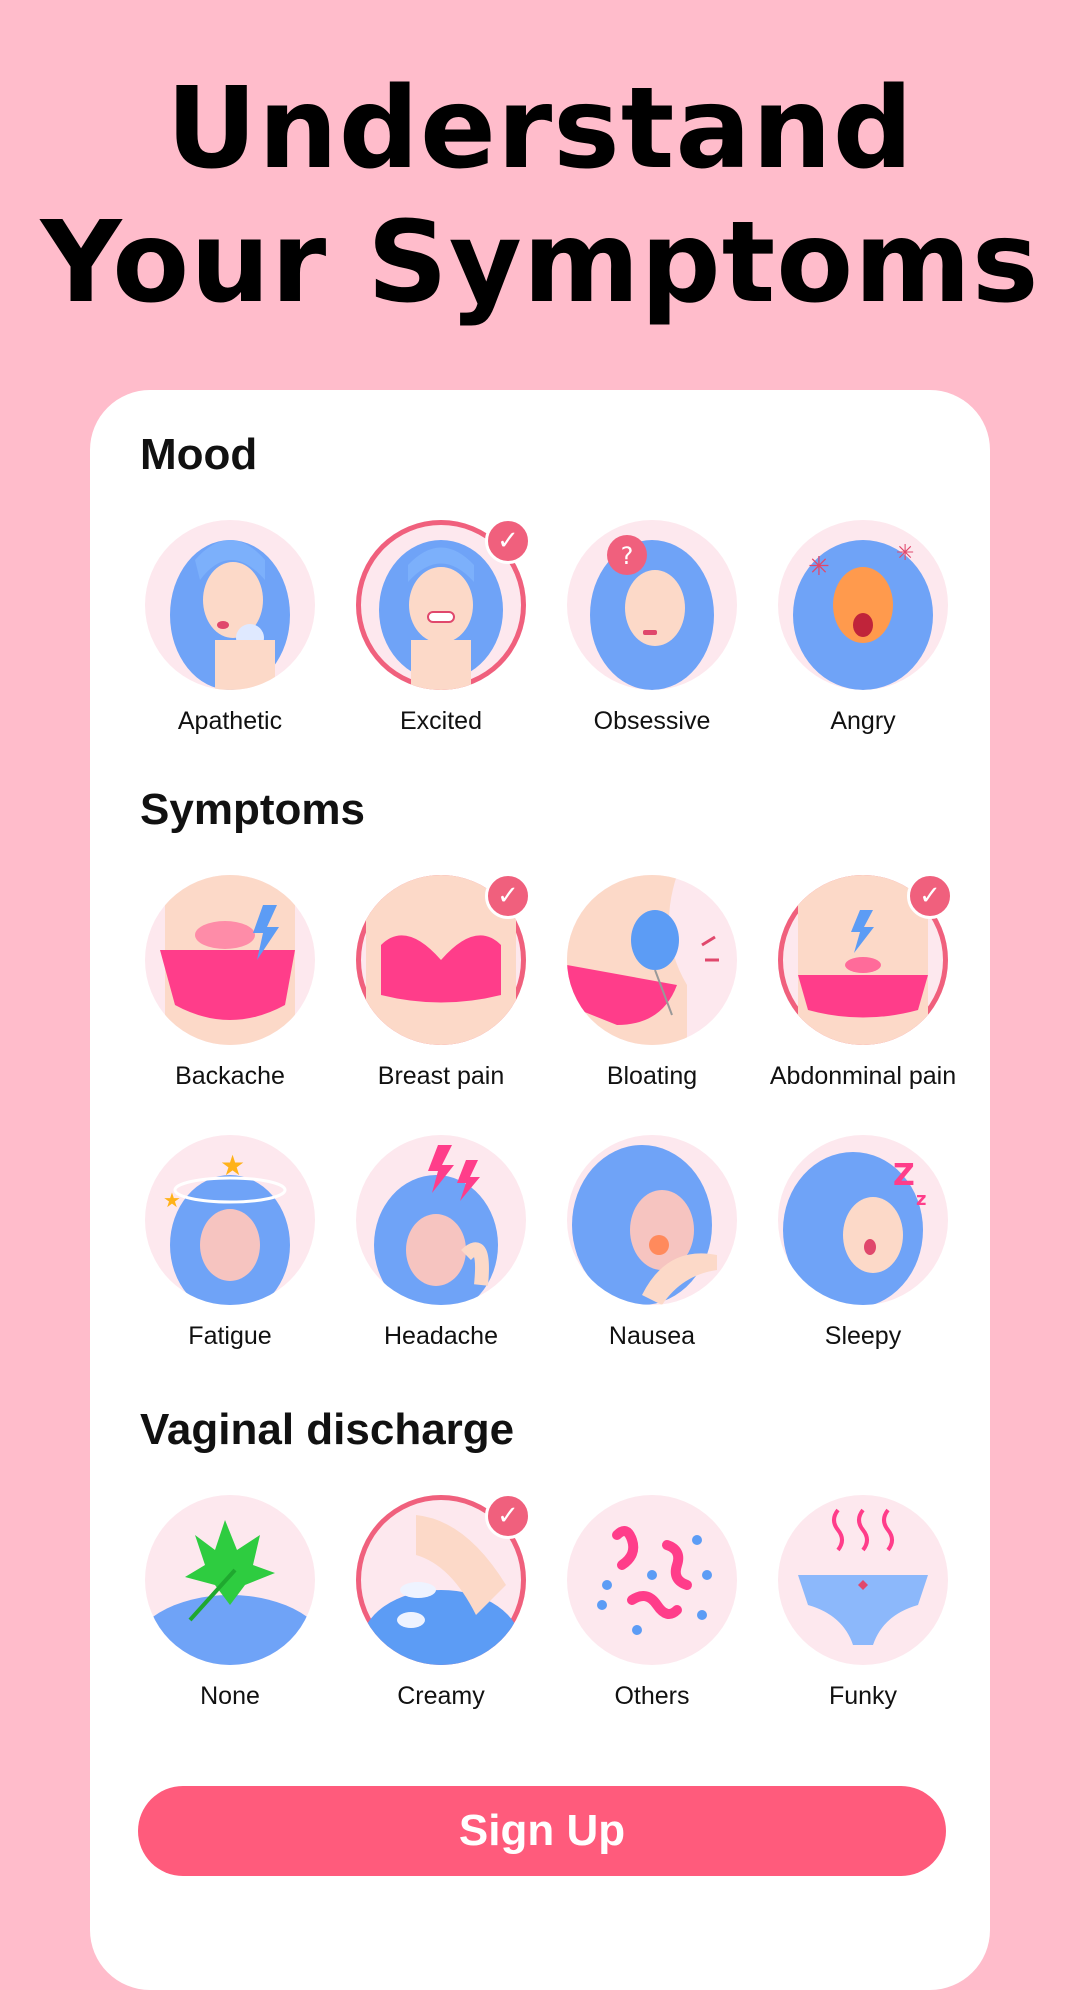 This screenshot has width=1080, height=1990. What do you see at coordinates (652, 1220) in the screenshot?
I see `nausea-icon` at bounding box center [652, 1220].